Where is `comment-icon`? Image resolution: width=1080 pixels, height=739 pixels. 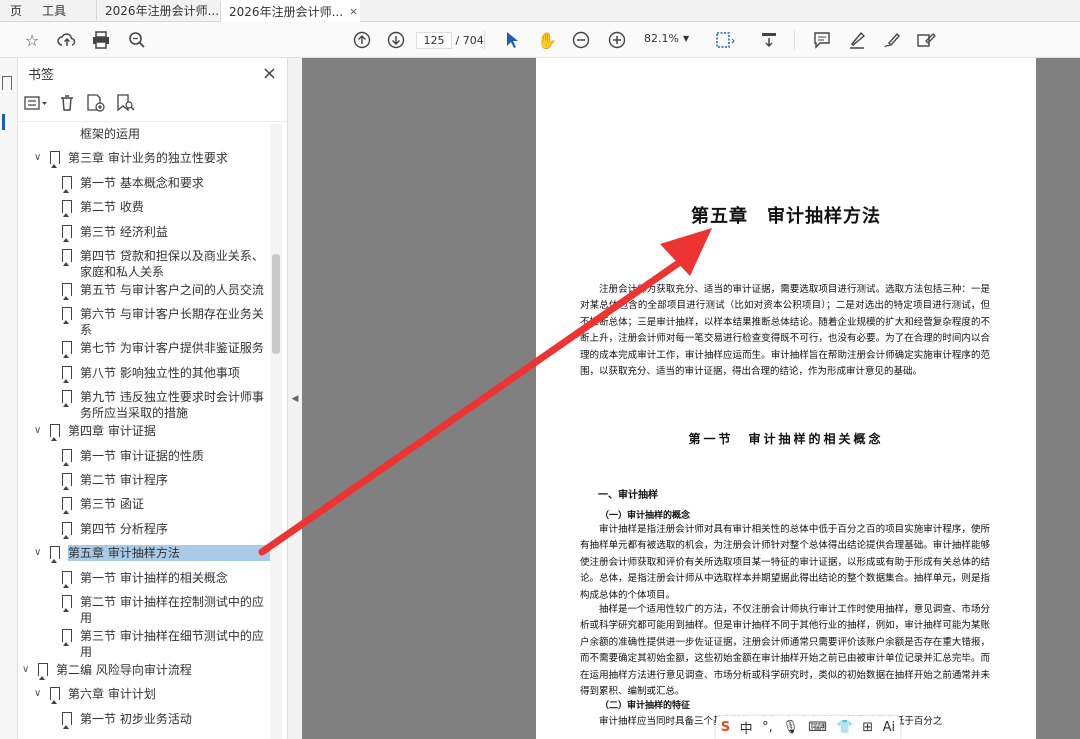
comment-icon is located at coordinates (822, 40).